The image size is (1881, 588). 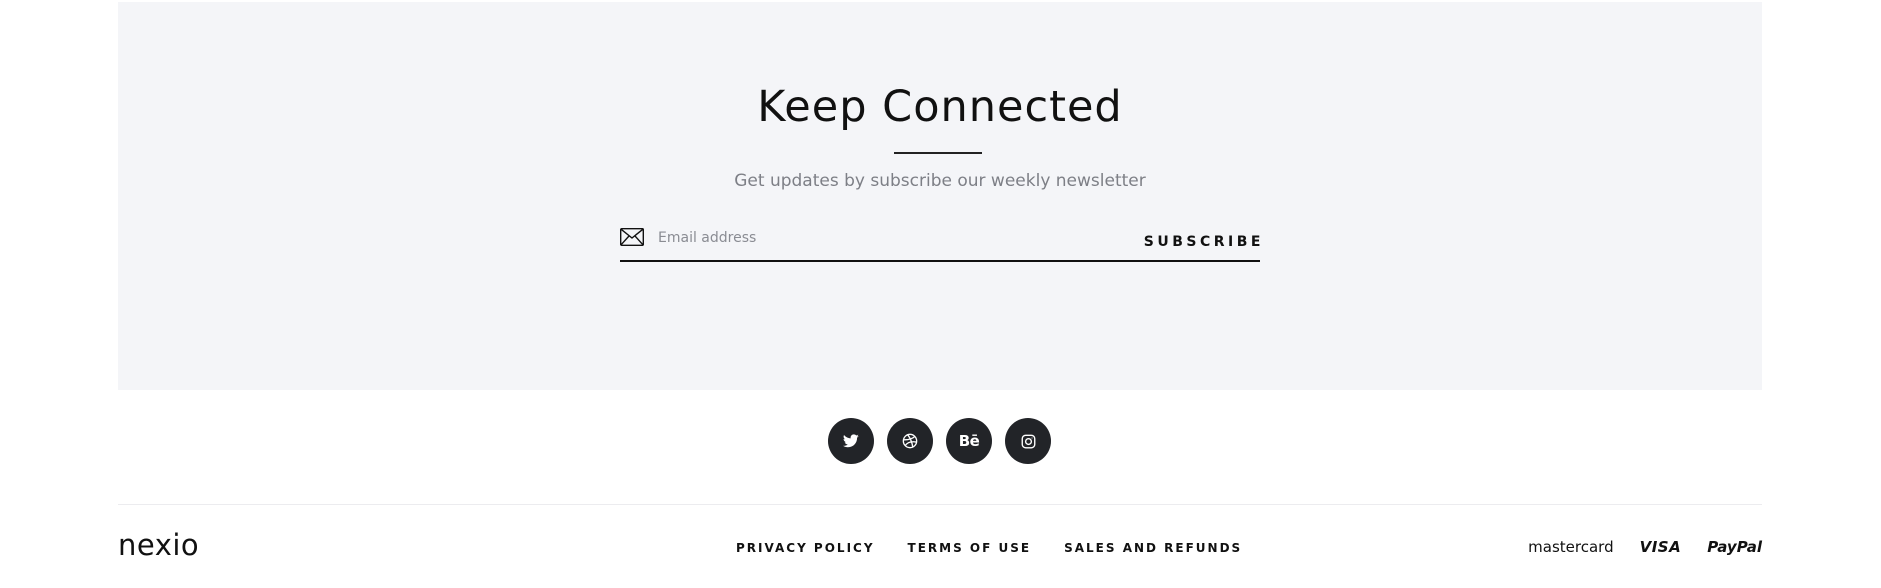 I want to click on twitter-link, so click(x=851, y=441).